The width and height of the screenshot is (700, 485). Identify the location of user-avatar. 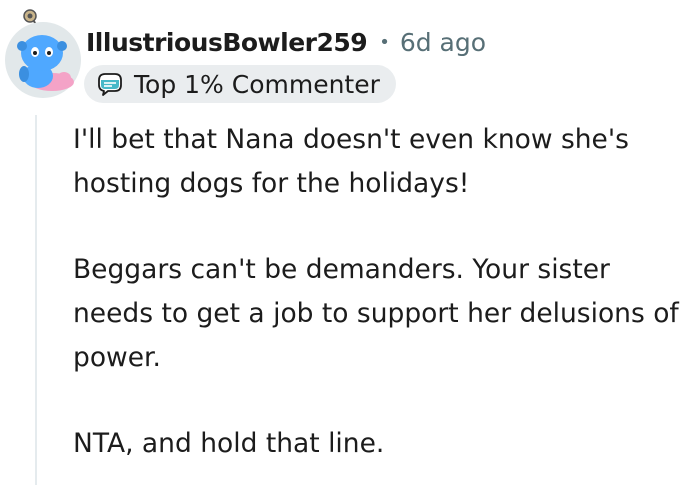
(43, 54).